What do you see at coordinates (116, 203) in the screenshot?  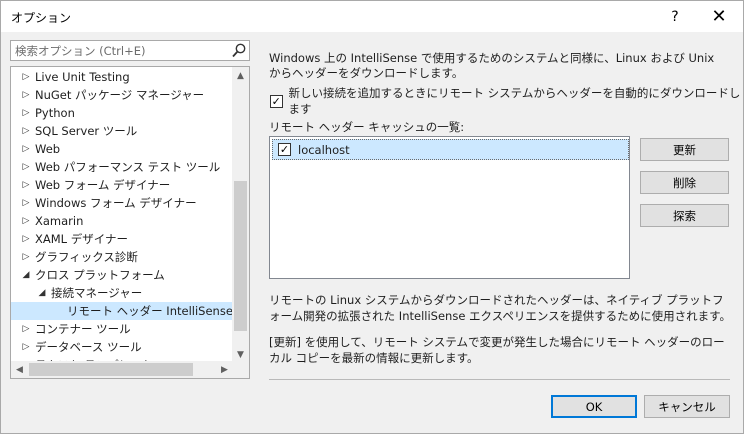 I see `tree-item-label: Windows フォーム デザイナー` at bounding box center [116, 203].